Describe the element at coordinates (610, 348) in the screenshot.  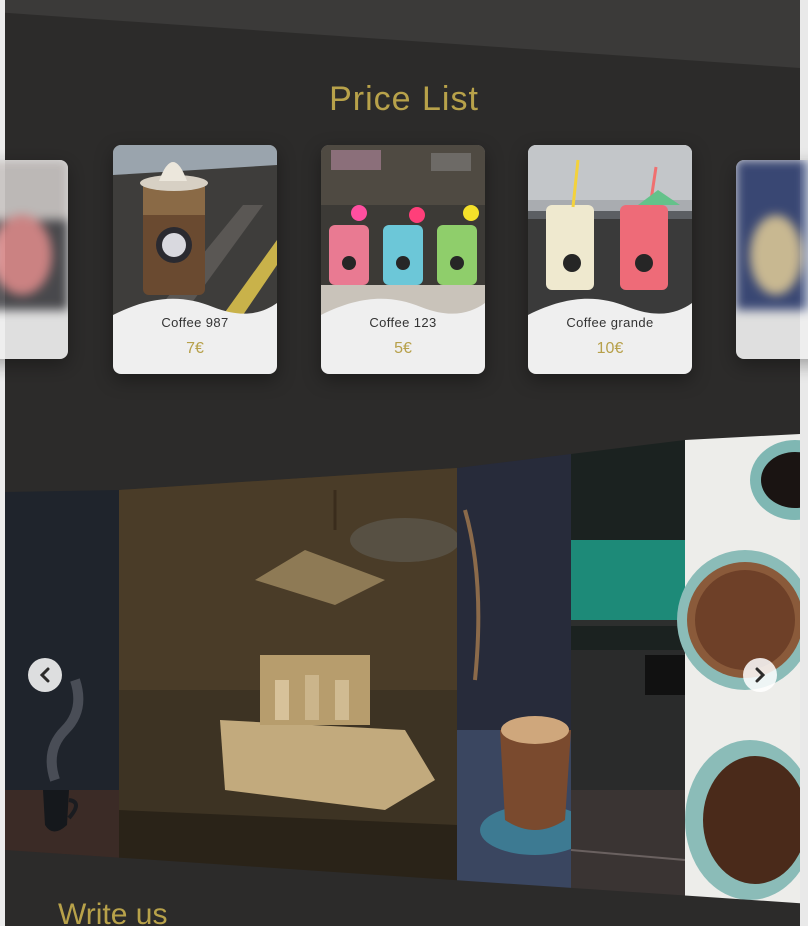
I see `product-price: 10€` at that location.